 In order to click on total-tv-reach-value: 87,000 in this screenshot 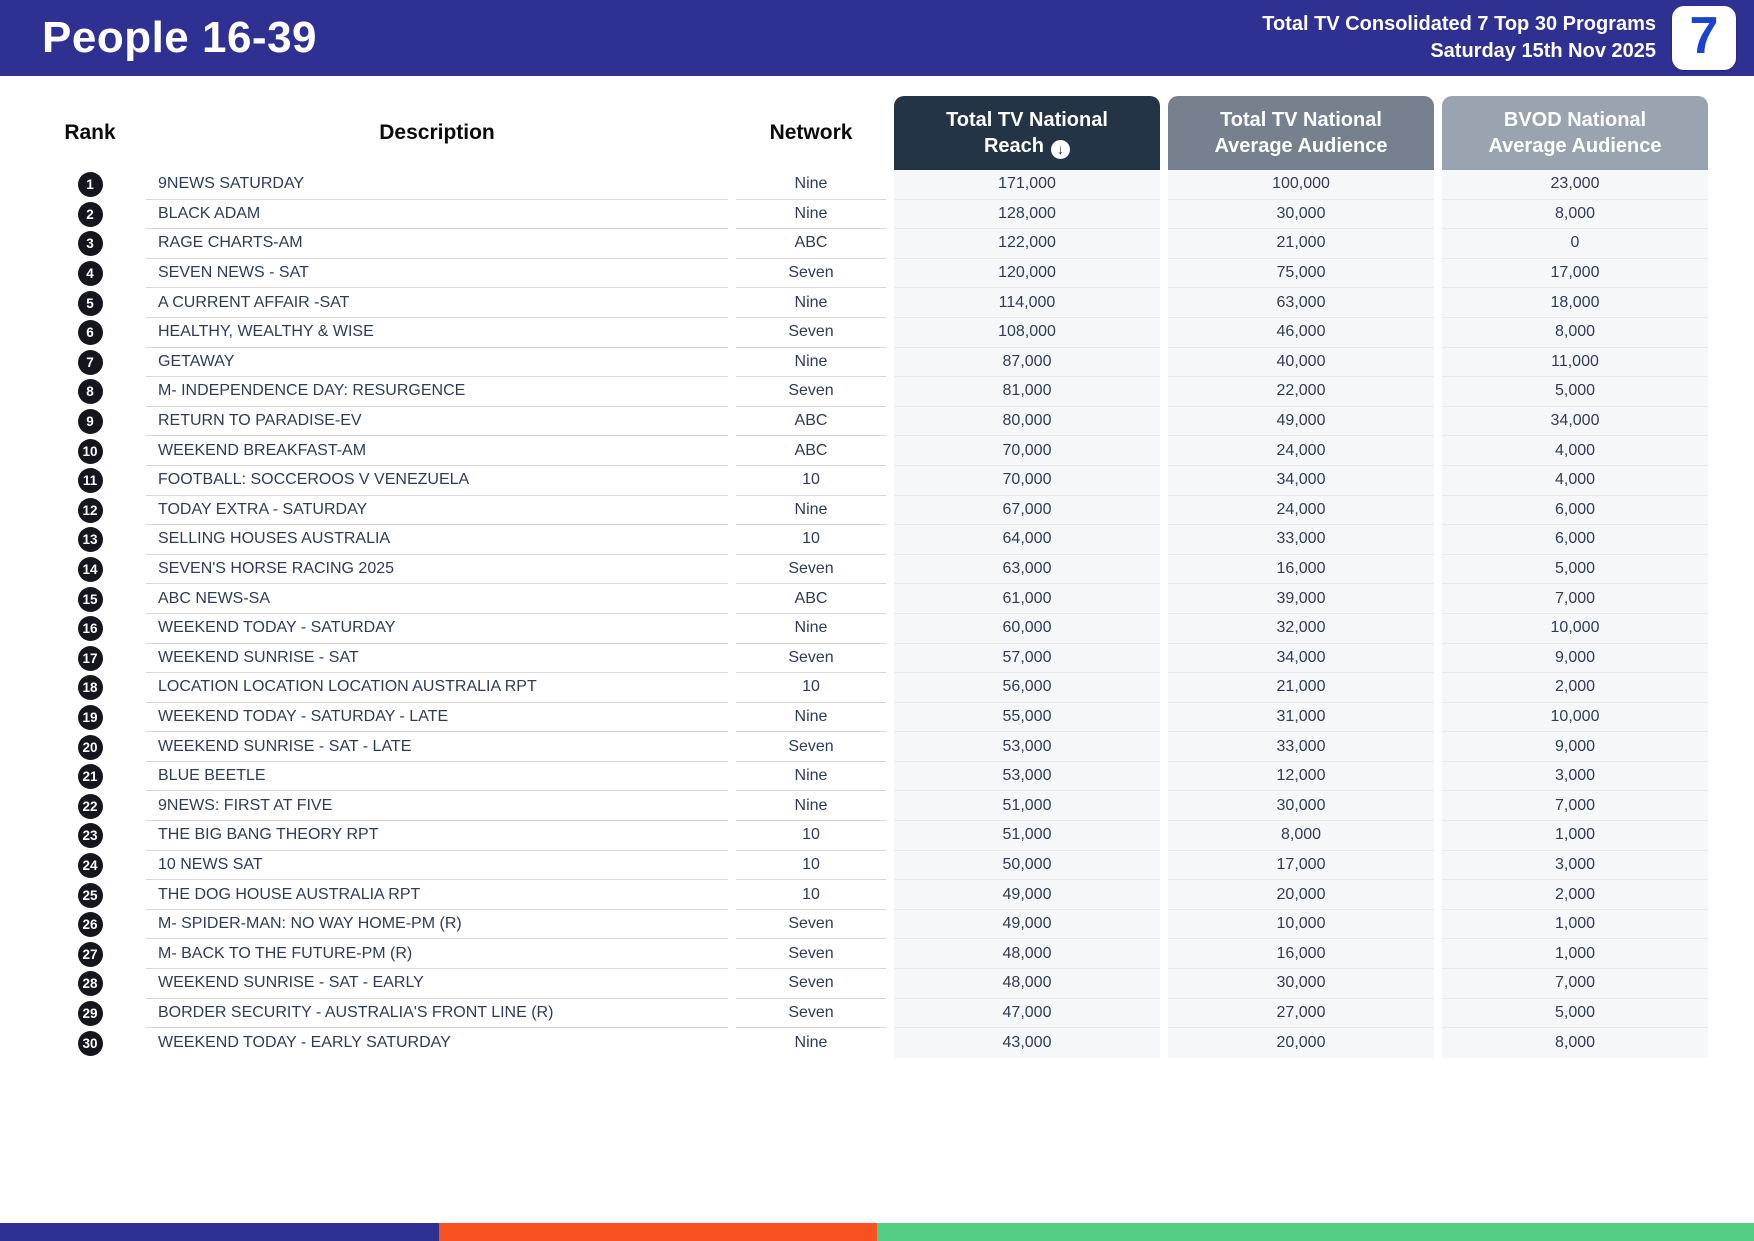, I will do `click(1027, 362)`.